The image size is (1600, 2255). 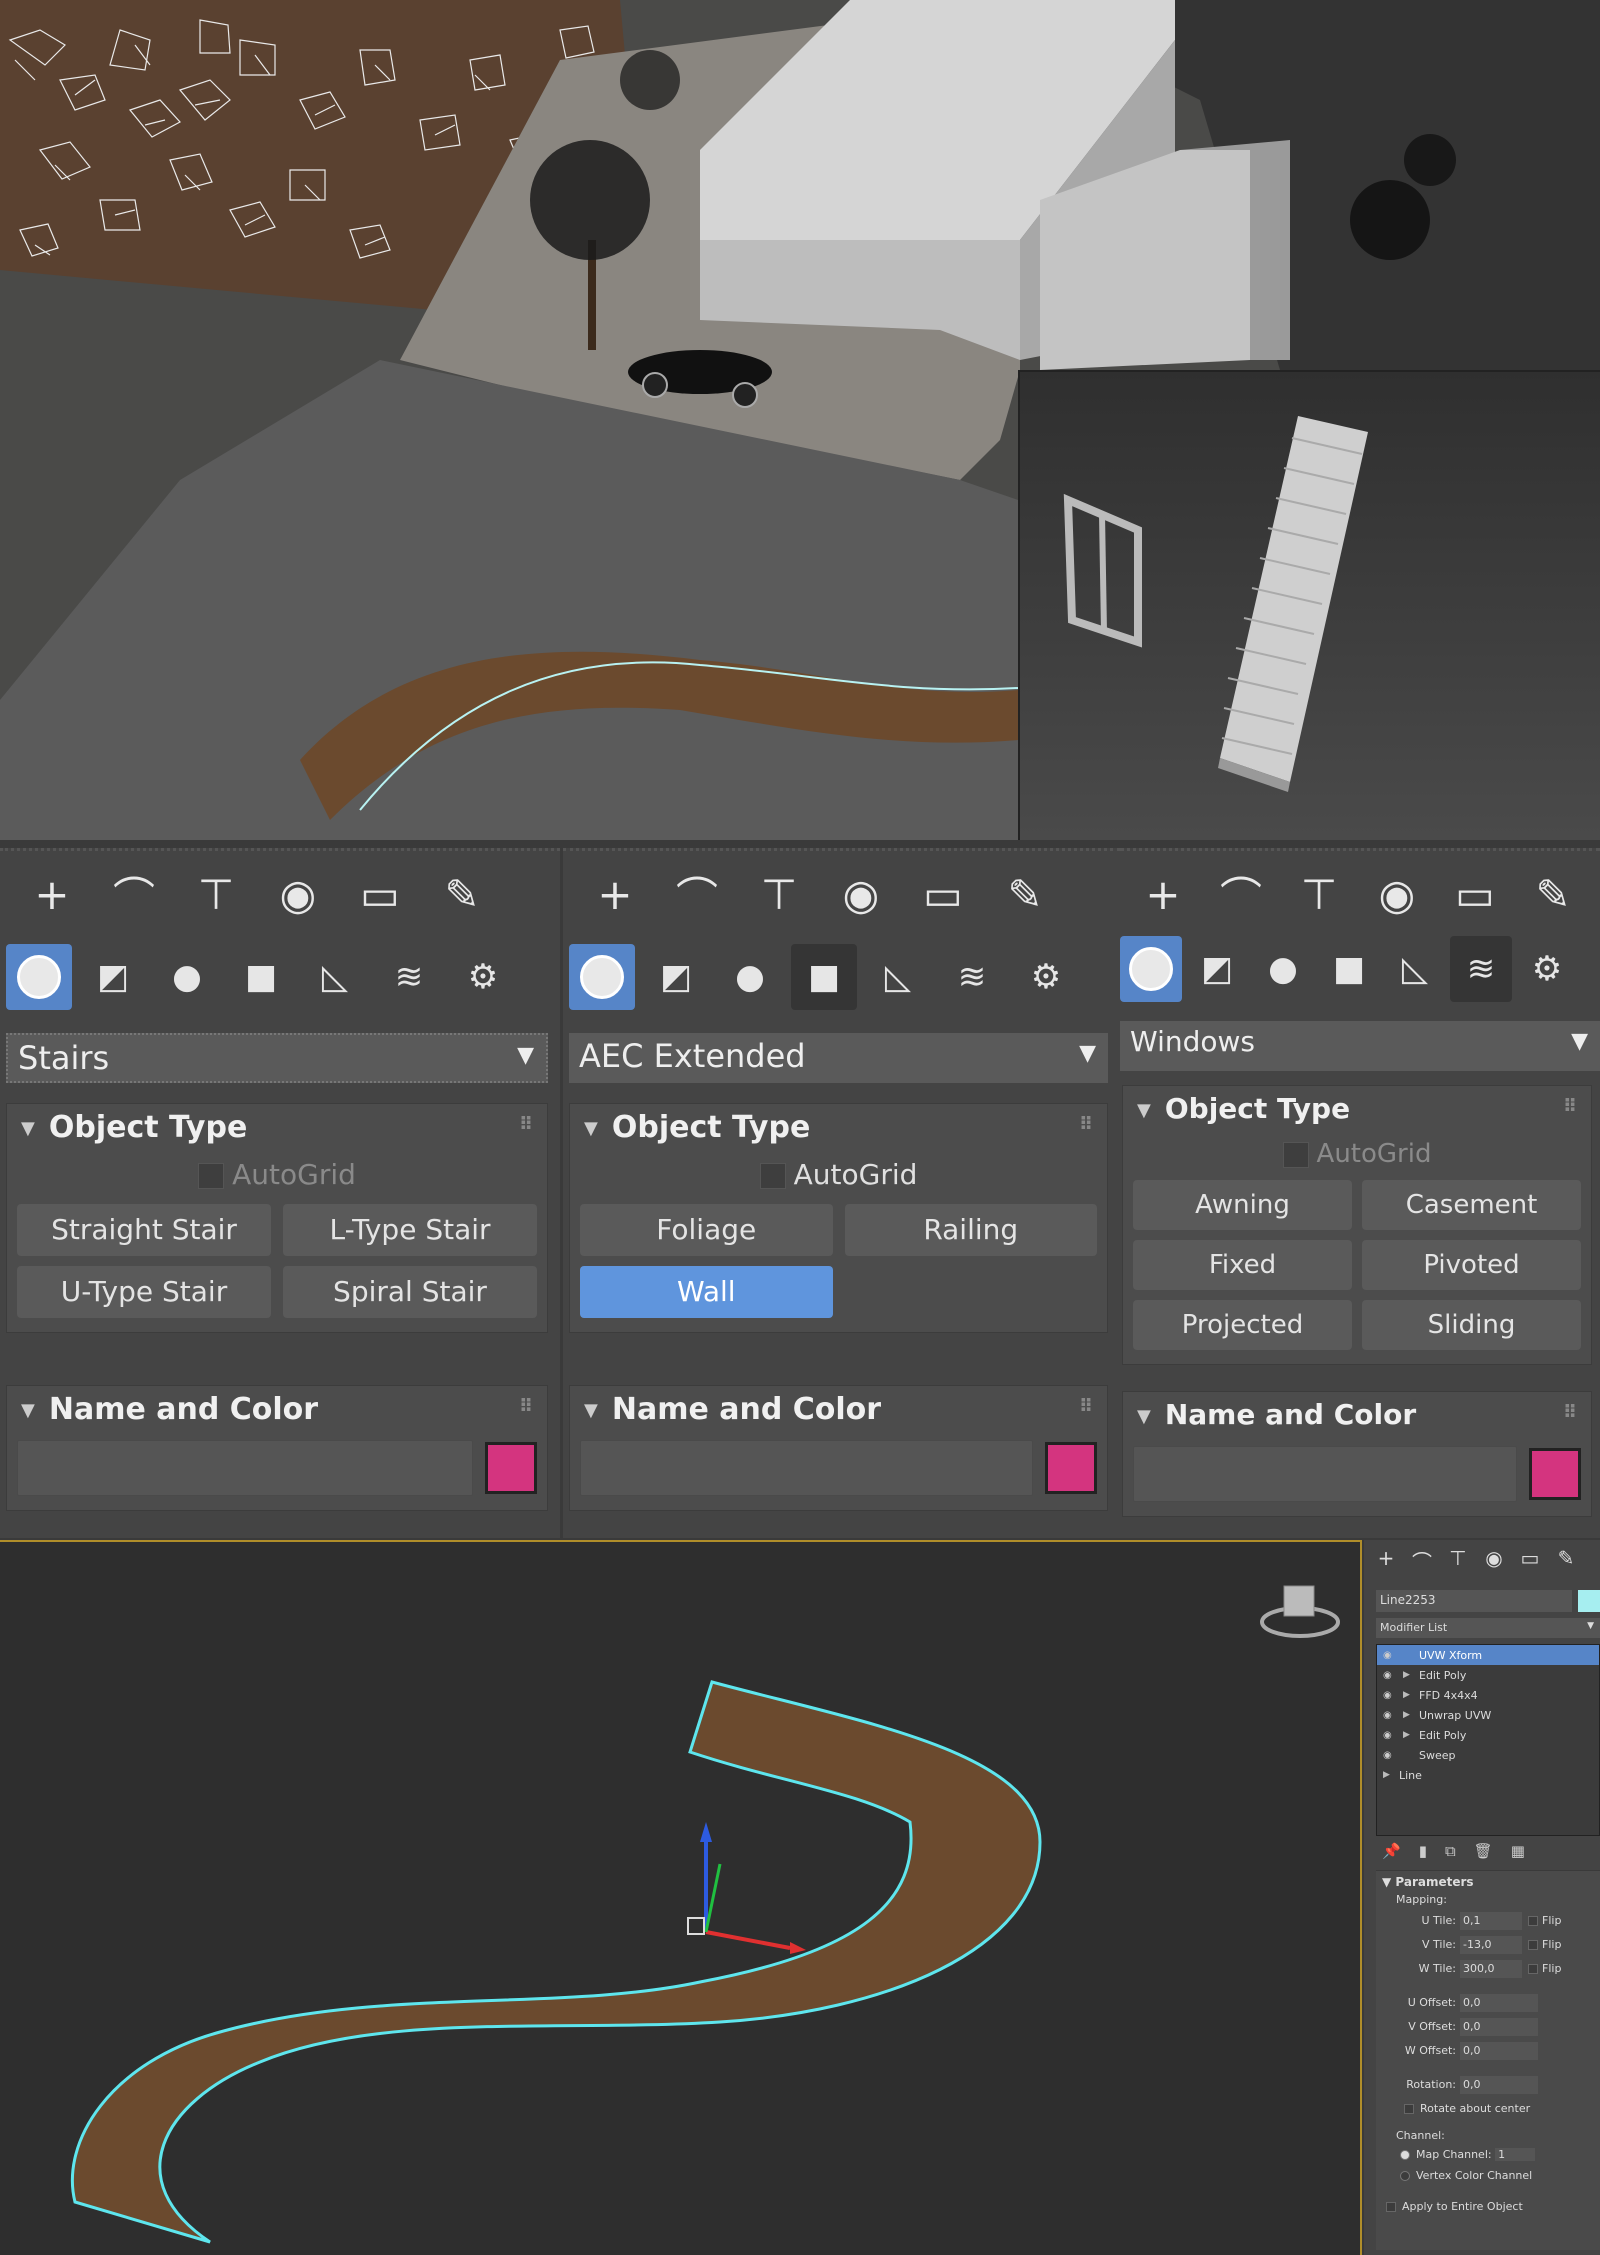 I want to click on viewcube-icon, so click(x=1300, y=1611).